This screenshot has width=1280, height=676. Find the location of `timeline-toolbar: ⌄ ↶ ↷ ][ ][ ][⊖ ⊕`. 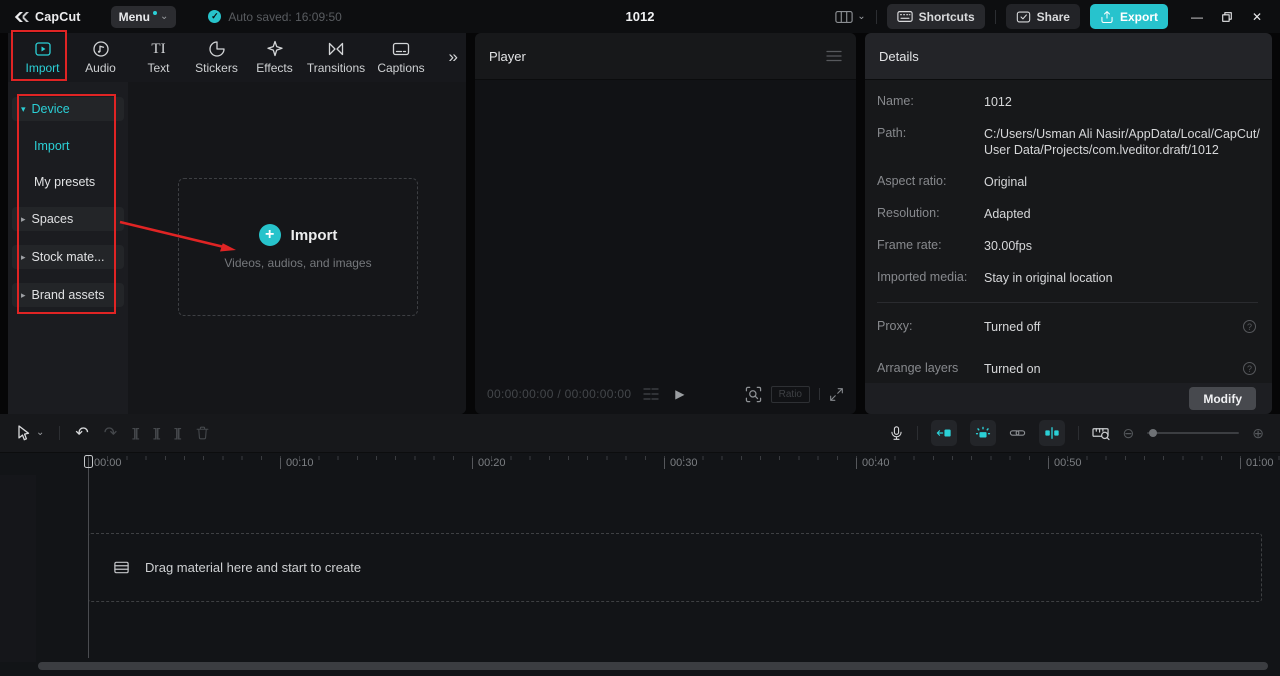

timeline-toolbar: ⌄ ↶ ↷ ][ ][ ][⊖ ⊕ is located at coordinates (640, 433).